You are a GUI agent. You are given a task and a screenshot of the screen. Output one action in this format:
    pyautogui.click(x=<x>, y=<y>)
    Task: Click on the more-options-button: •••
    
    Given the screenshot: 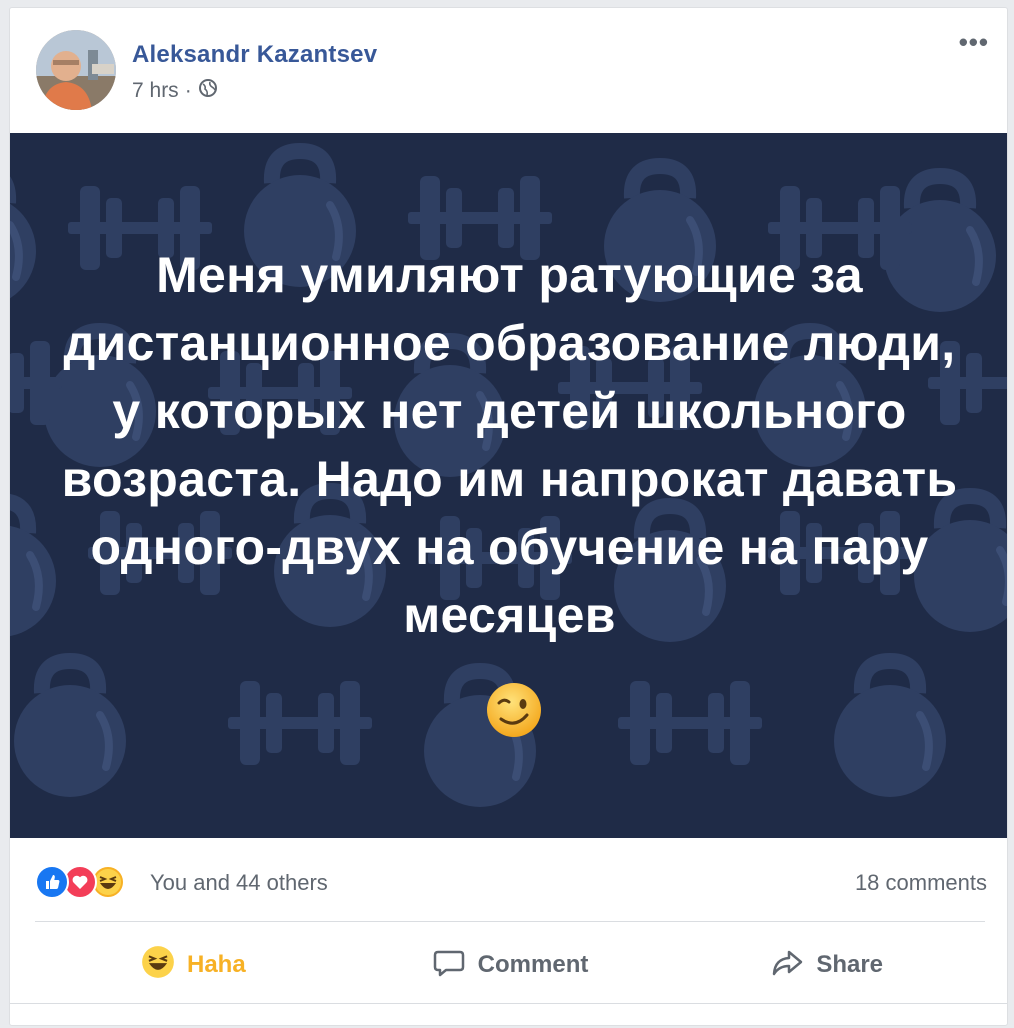 What is the action you would take?
    pyautogui.click(x=974, y=42)
    